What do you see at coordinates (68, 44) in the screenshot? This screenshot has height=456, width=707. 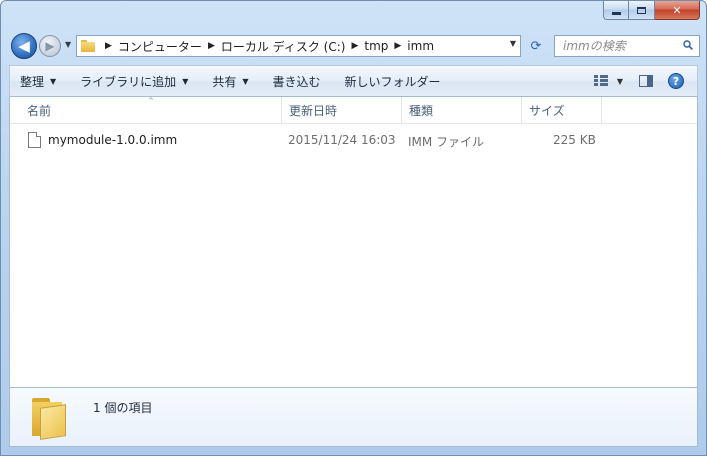 I see `recent-pages-dropdown: ▼` at bounding box center [68, 44].